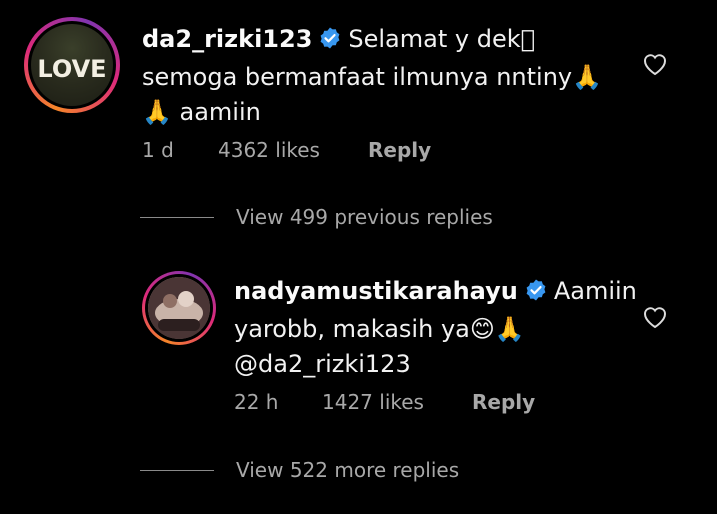  I want to click on view-previous-replies-button: View 499 previous replies, so click(316, 217).